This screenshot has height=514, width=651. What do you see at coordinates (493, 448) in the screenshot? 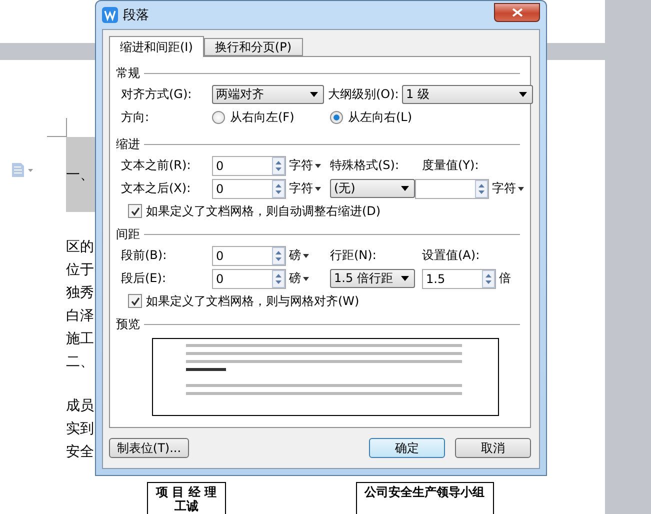
I see `cancel-button: 取消` at bounding box center [493, 448].